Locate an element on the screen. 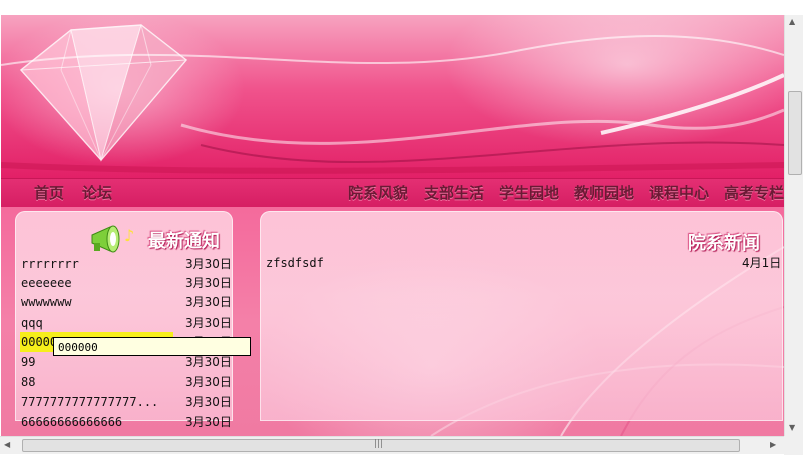  notice-title: qqq is located at coordinates (32, 323).